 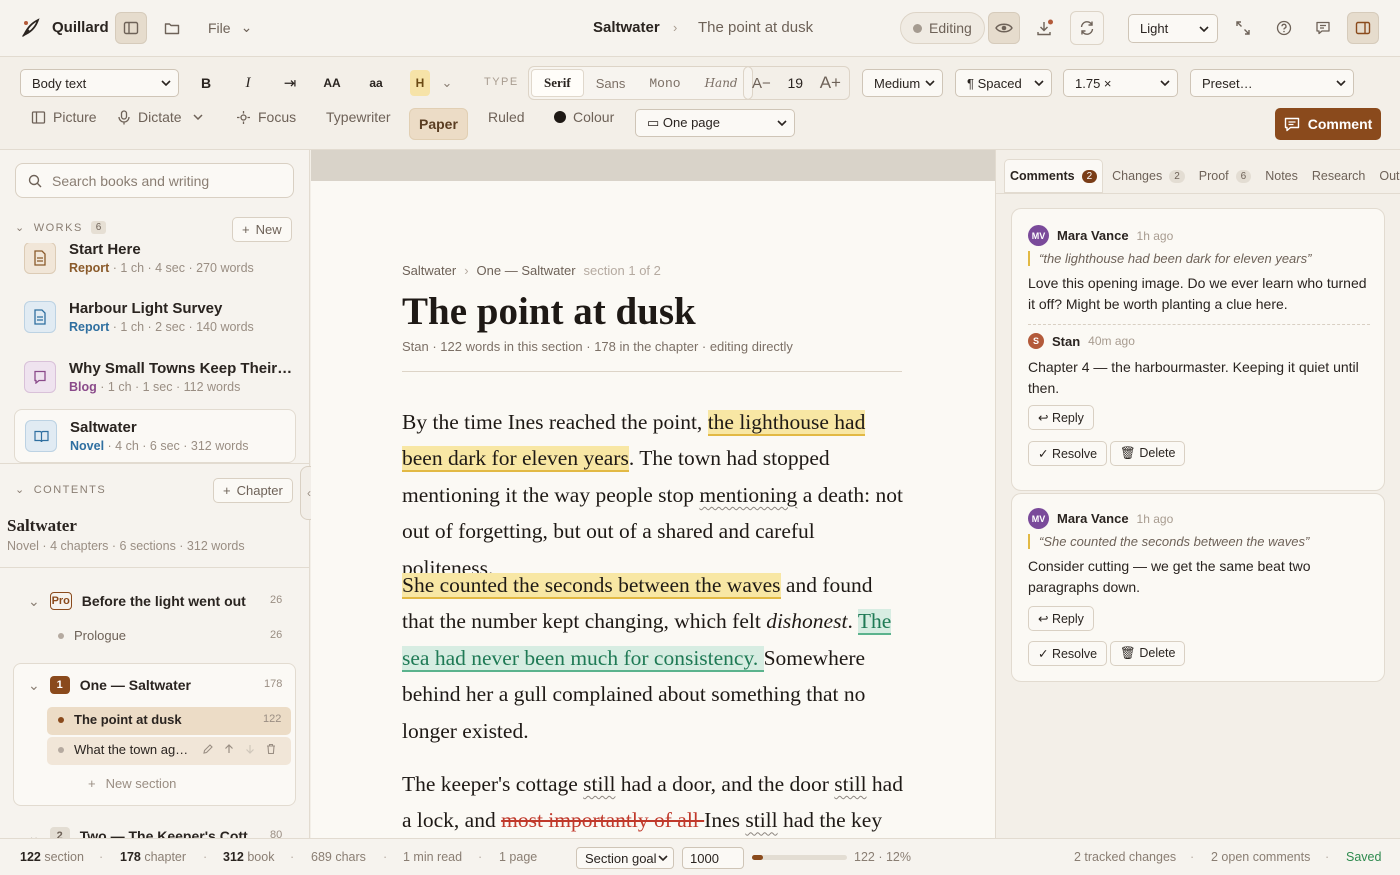 What do you see at coordinates (1260, 857) in the screenshot?
I see `open-comments-count: 2 open comments` at bounding box center [1260, 857].